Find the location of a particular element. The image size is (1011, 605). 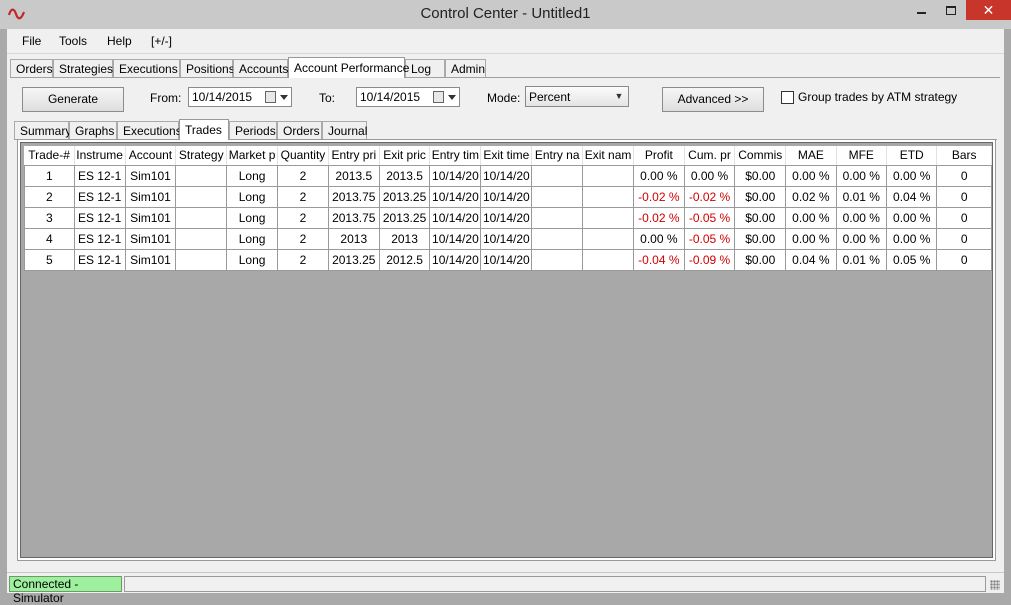

column-header: MAE is located at coordinates (811, 156).